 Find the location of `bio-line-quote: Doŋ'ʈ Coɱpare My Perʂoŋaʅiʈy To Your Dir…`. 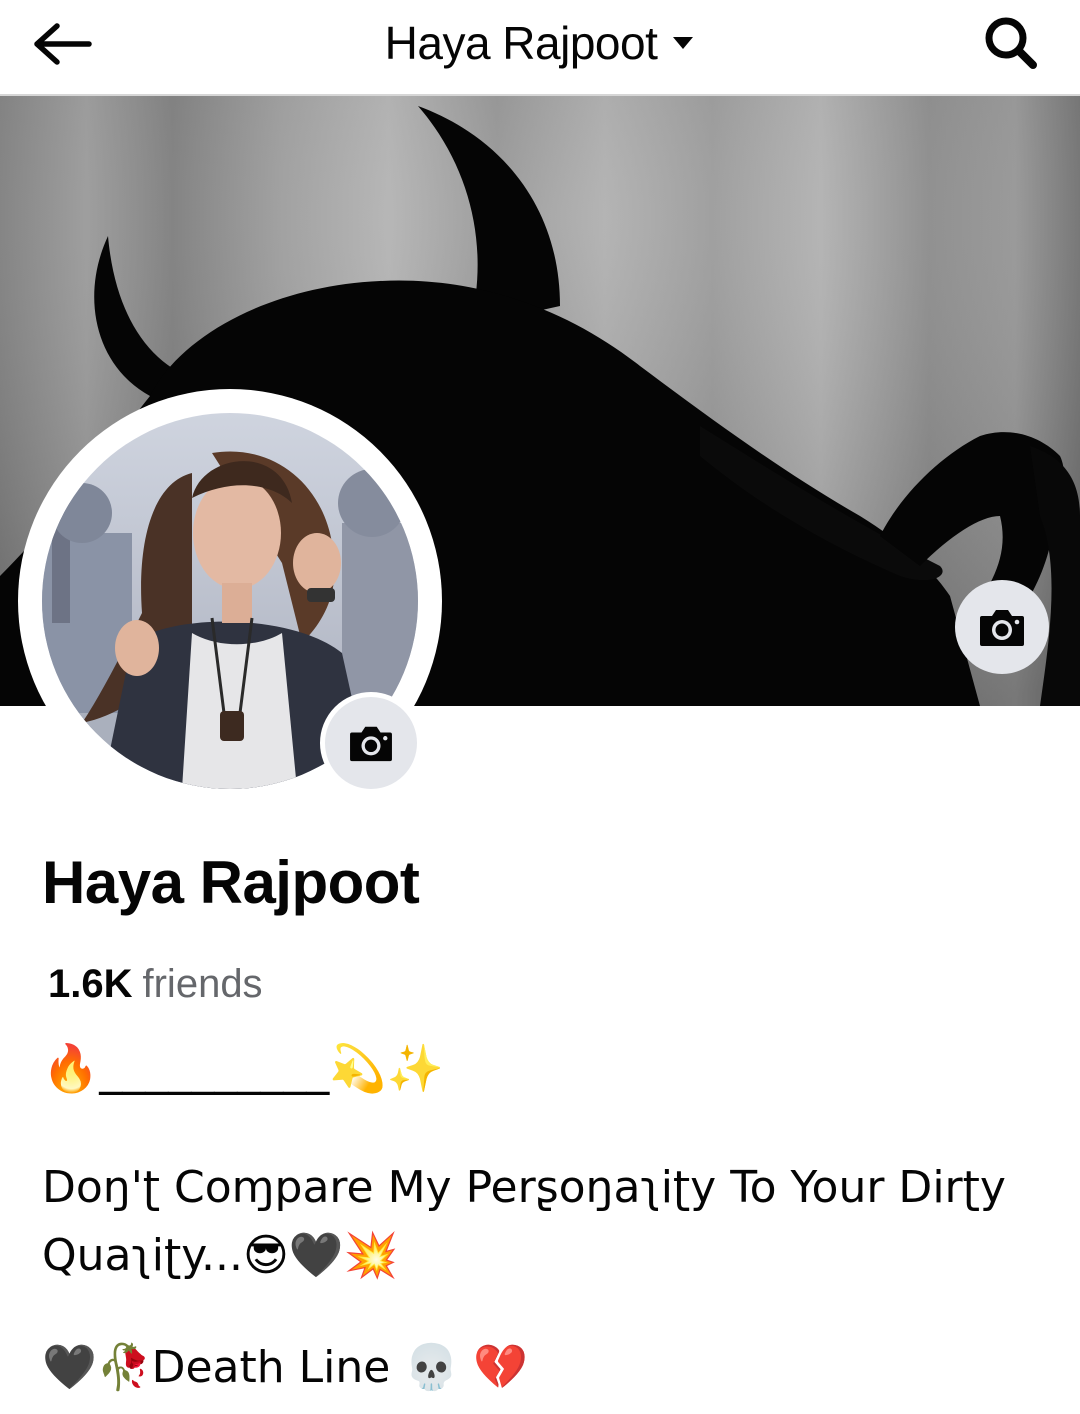

bio-line-quote: Doŋ'ʈ Coɱpare My Perʂoŋaʅiʈy To Your Dir… is located at coordinates (531, 1221).